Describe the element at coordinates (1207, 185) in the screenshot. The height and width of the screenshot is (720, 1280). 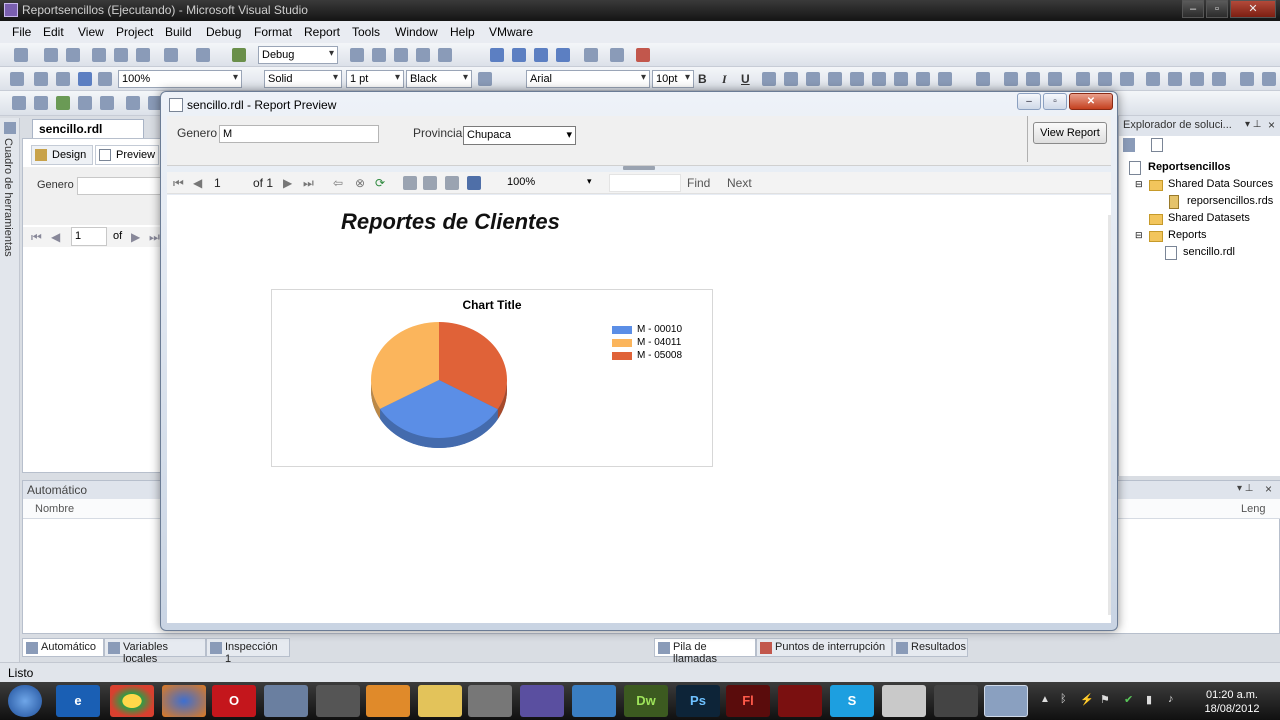
I see `tree-item-shared-data-sources: ⊟ Shared Data Sources` at that location.